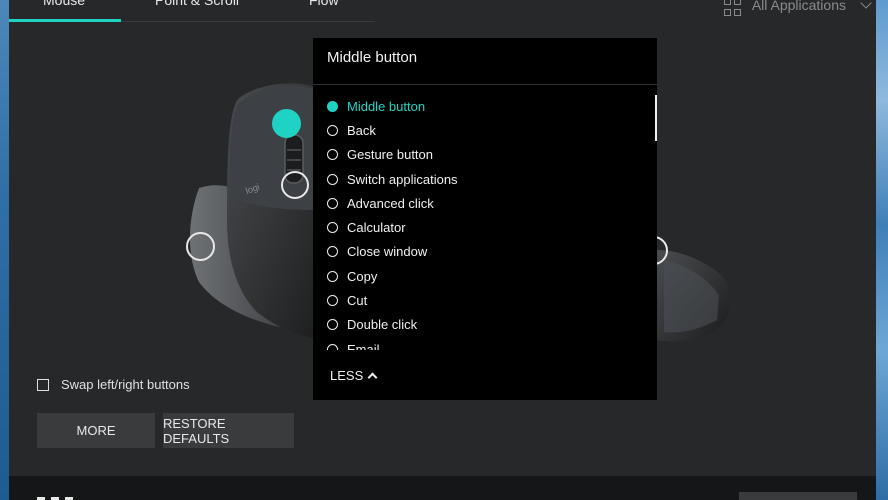 The image size is (888, 500). I want to click on option-label: Middle button, so click(386, 106).